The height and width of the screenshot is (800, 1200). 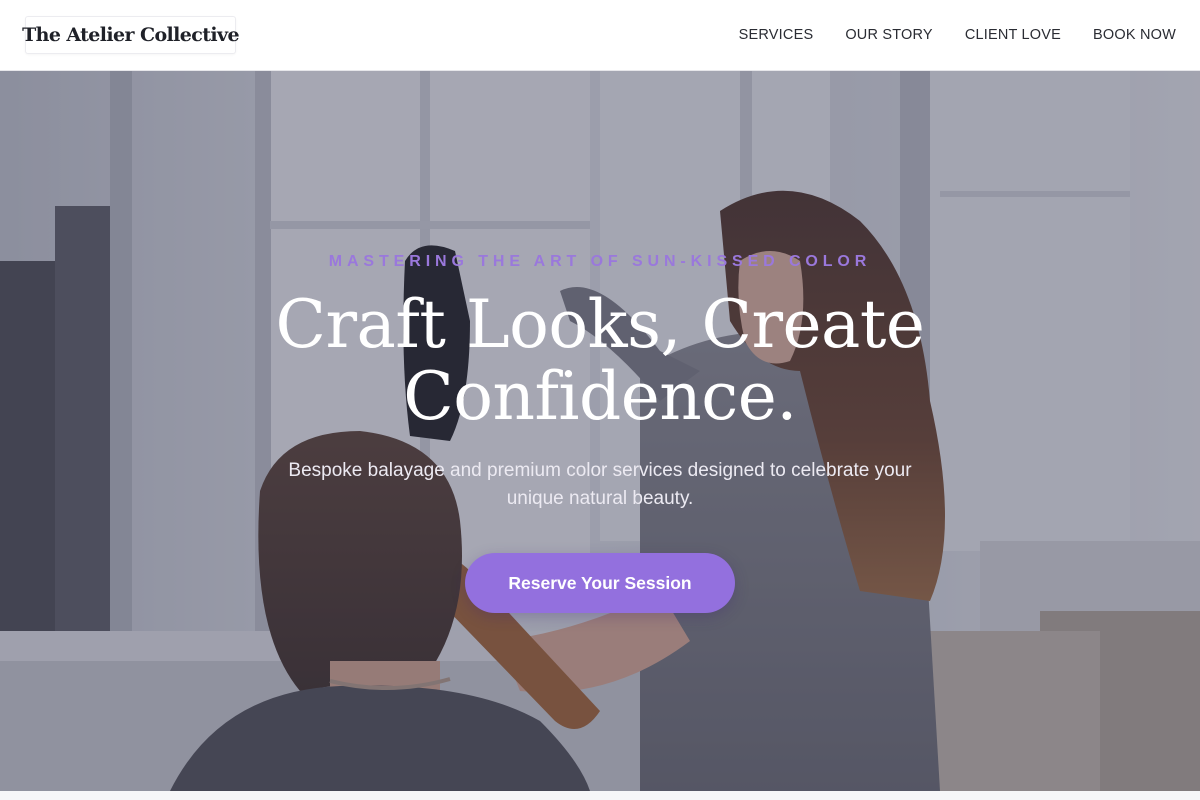 I want to click on nav-link-our-story: OUR STORY, so click(x=888, y=35).